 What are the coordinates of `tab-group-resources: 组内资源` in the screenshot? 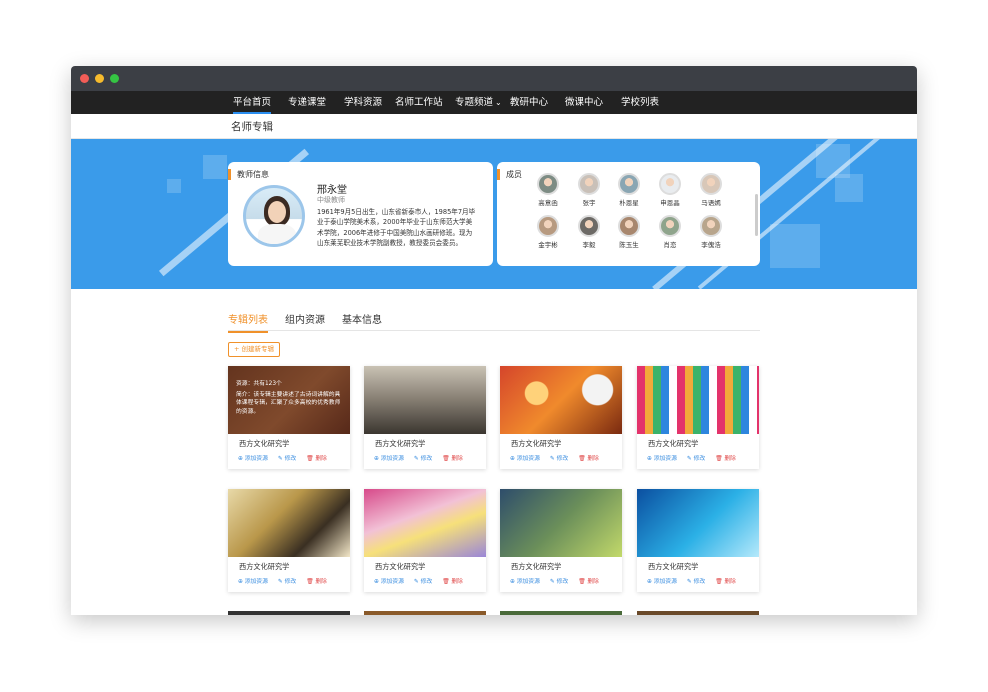 It's located at (305, 318).